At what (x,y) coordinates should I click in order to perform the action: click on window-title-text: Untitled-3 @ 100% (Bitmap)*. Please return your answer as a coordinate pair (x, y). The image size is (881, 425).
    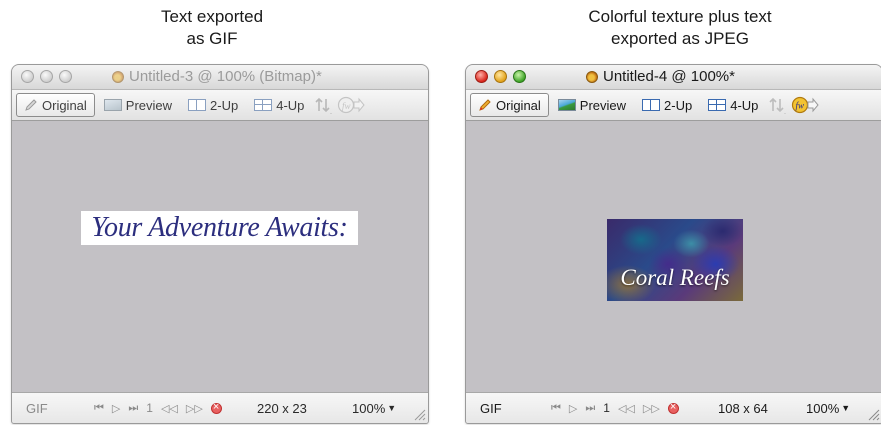
    Looking at the image, I should click on (225, 76).